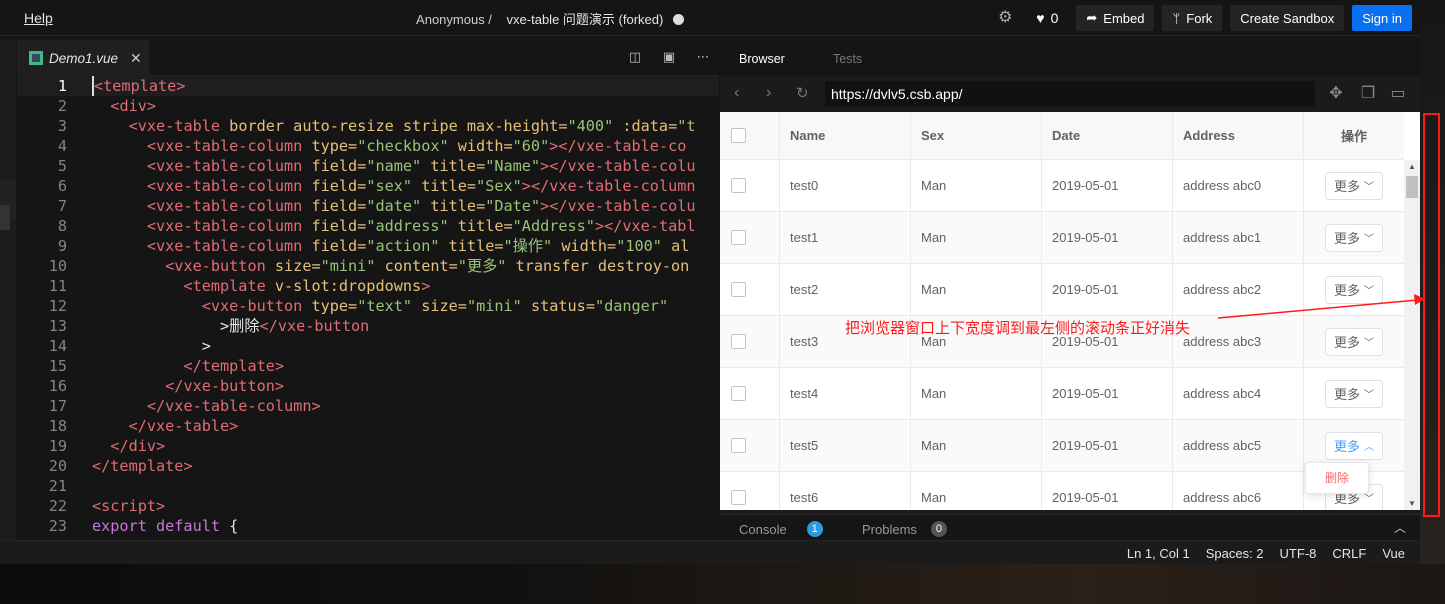 Image resolution: width=1445 pixels, height=604 pixels. What do you see at coordinates (1062, 394) in the screenshot?
I see `table-row: test4 Man 2019-05-01 address abc4 更多 ﹀` at bounding box center [1062, 394].